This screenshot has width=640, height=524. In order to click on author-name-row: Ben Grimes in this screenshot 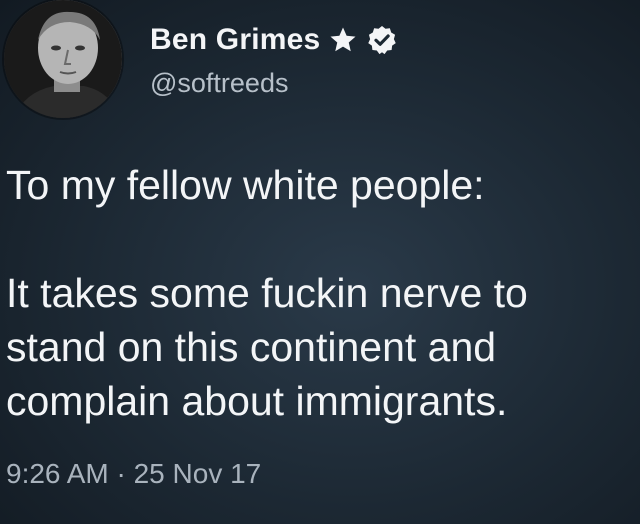, I will do `click(274, 40)`.